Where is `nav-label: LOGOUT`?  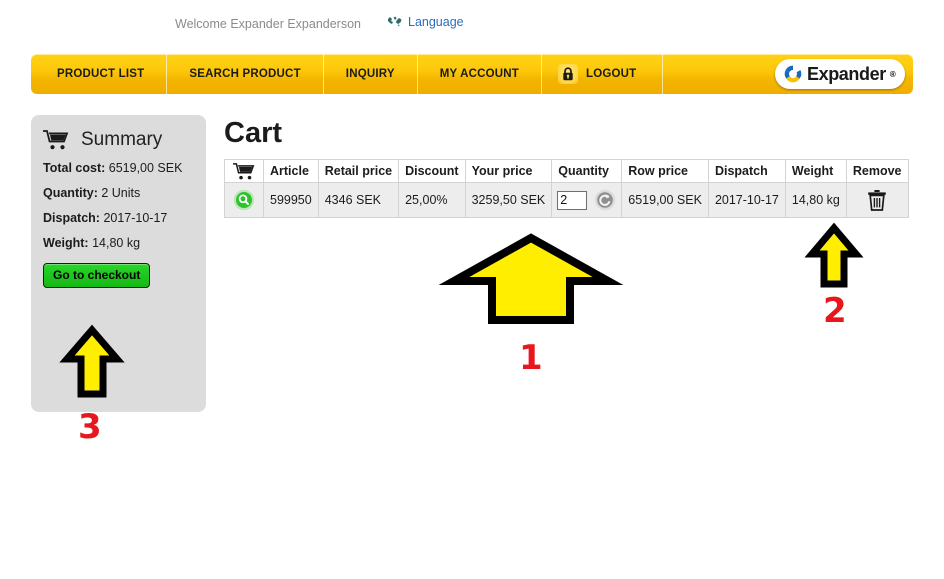 nav-label: LOGOUT is located at coordinates (611, 74).